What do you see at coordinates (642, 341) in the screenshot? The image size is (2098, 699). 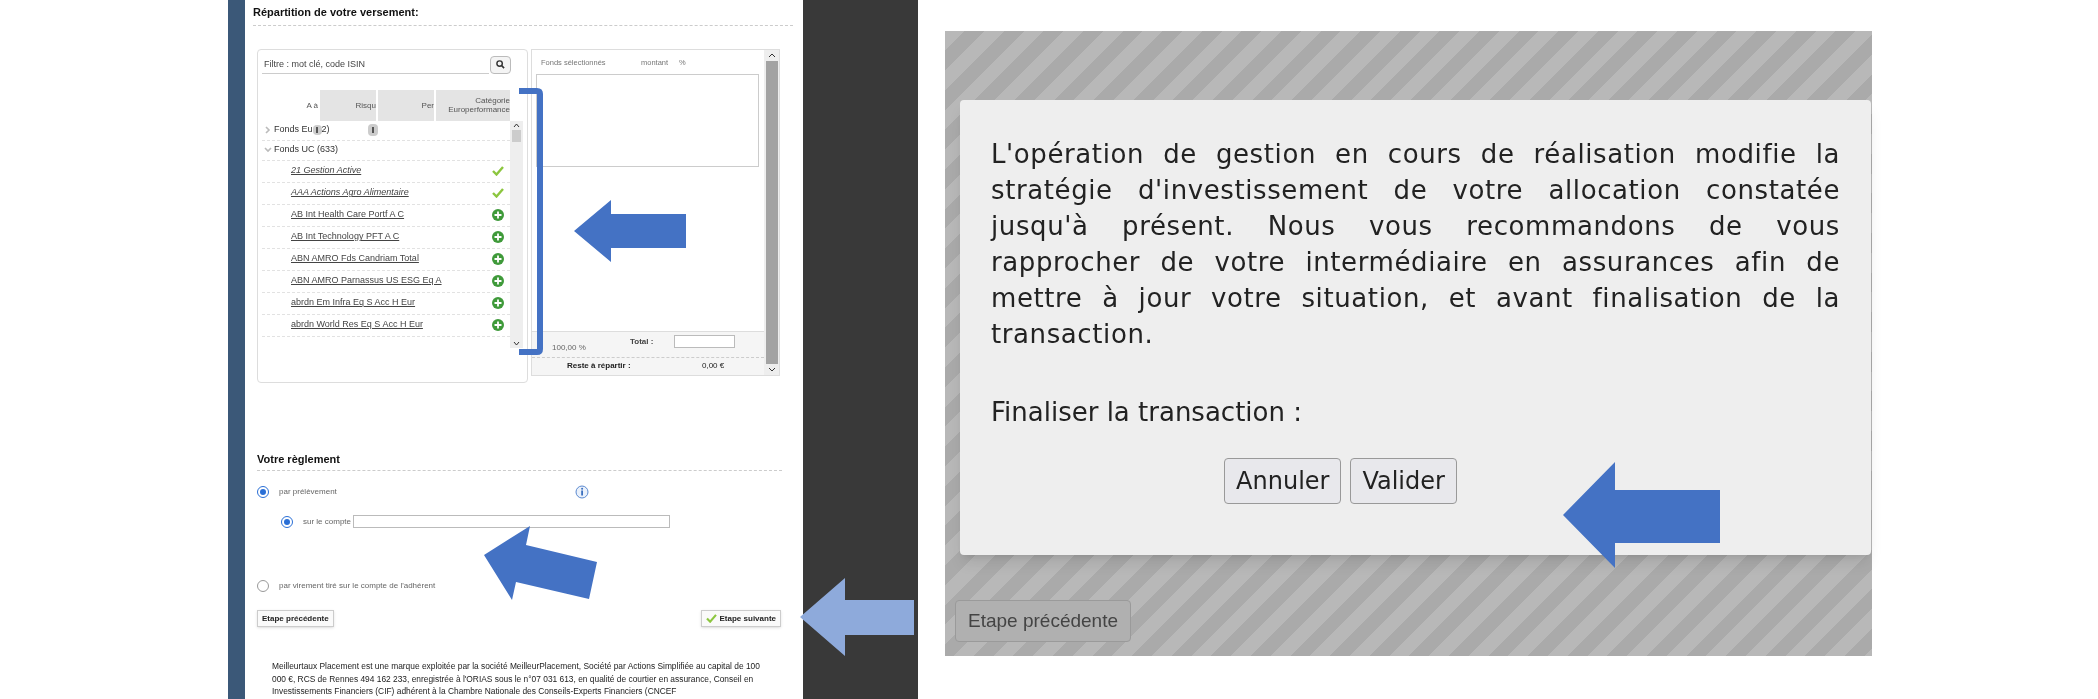 I see `total-label: Total :` at bounding box center [642, 341].